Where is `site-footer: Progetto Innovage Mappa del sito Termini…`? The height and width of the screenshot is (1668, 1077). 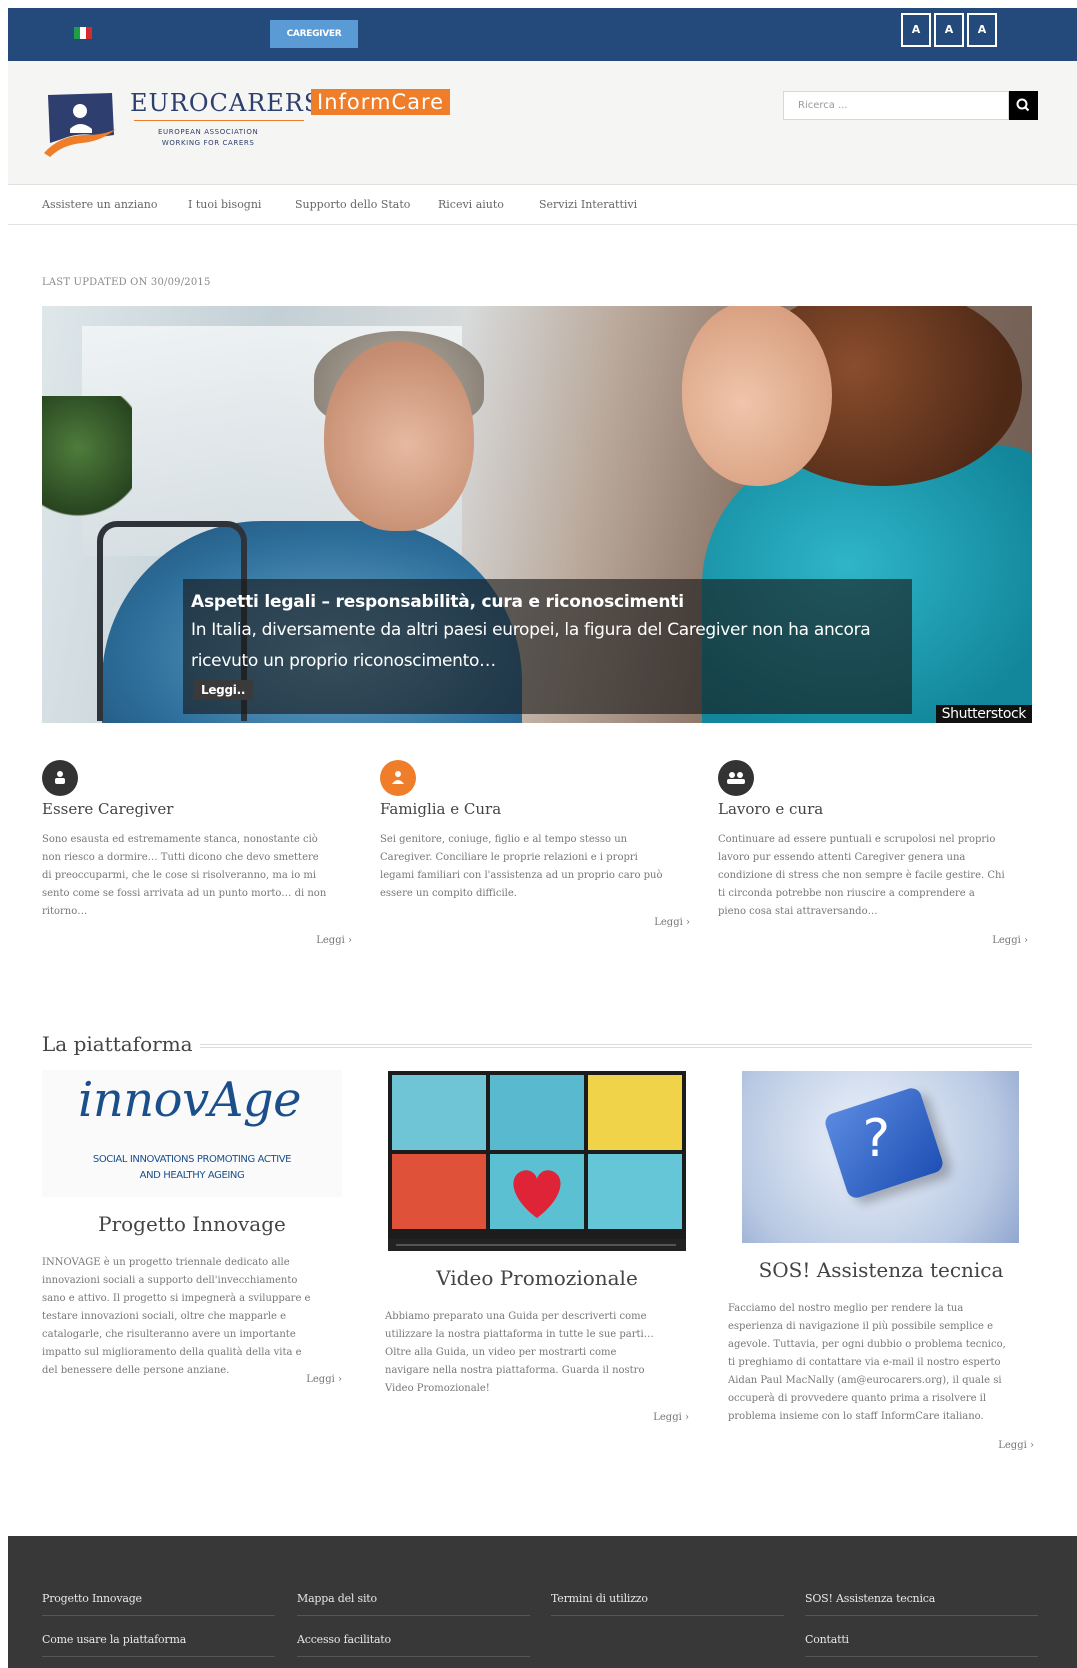
site-footer: Progetto Innovage Mappa del sito Termini… is located at coordinates (542, 1602).